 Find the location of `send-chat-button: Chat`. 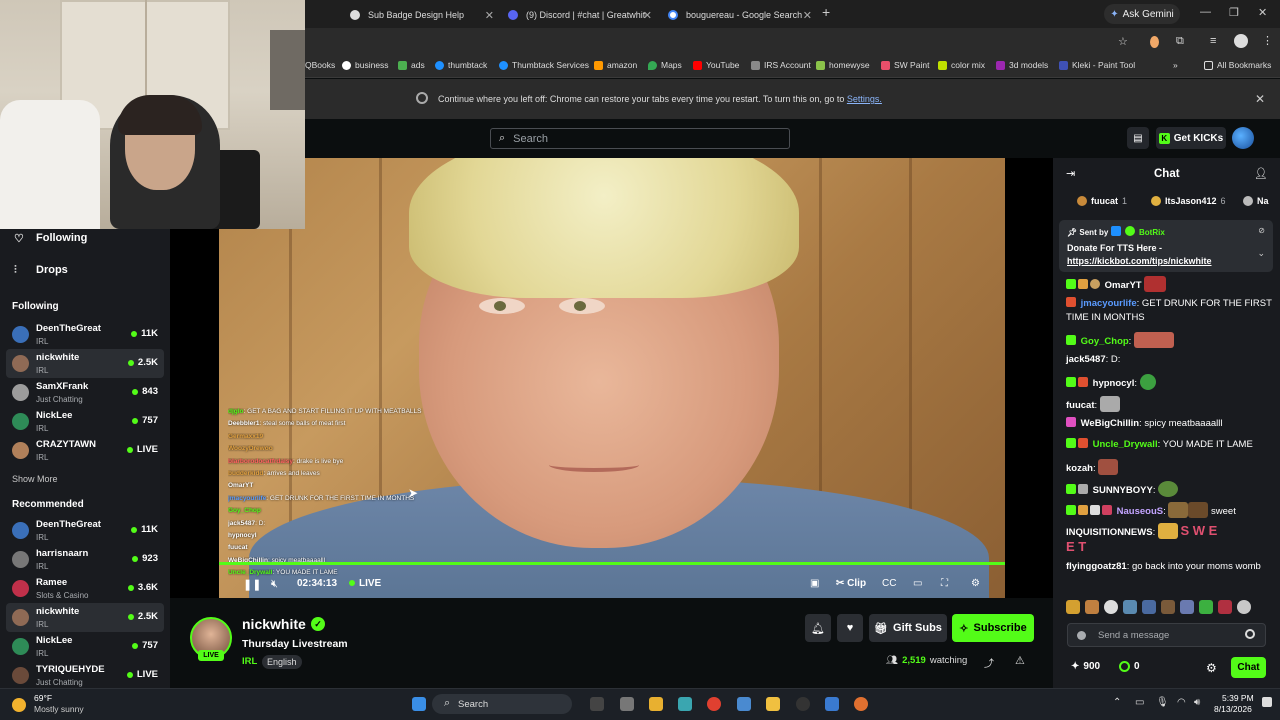

send-chat-button: Chat is located at coordinates (1248, 667).